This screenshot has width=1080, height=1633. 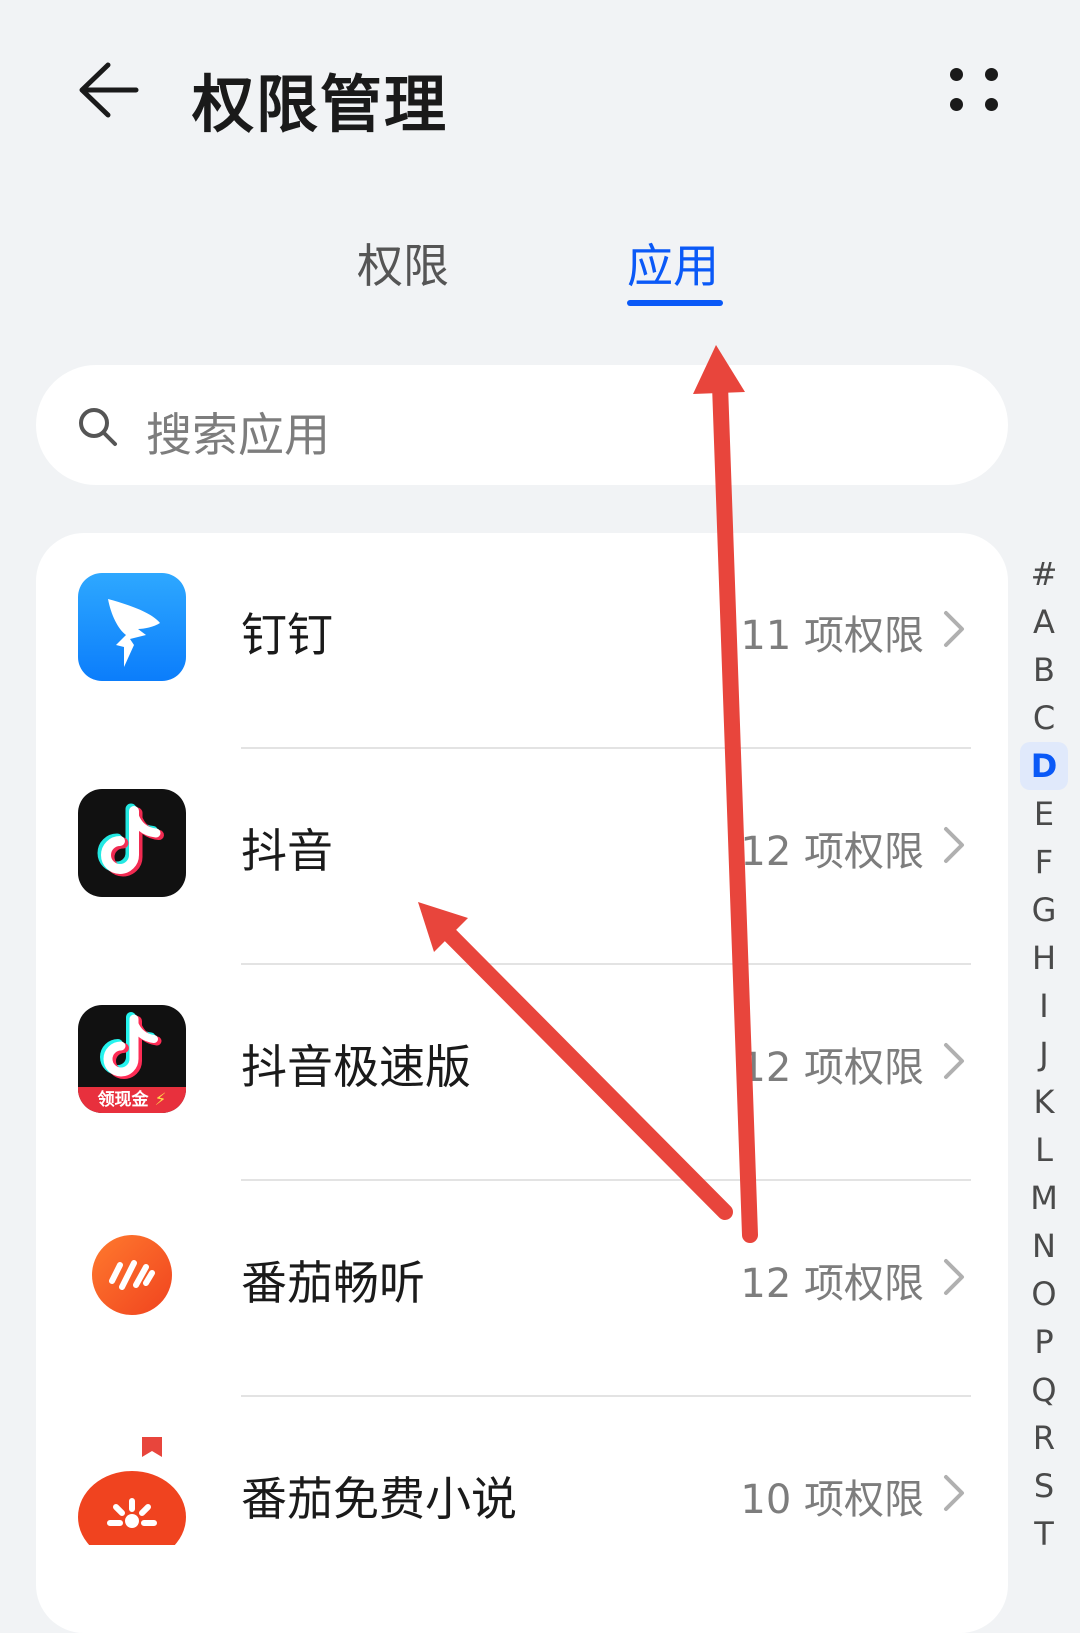 What do you see at coordinates (1044, 1246) in the screenshot?
I see `index-letter: N` at bounding box center [1044, 1246].